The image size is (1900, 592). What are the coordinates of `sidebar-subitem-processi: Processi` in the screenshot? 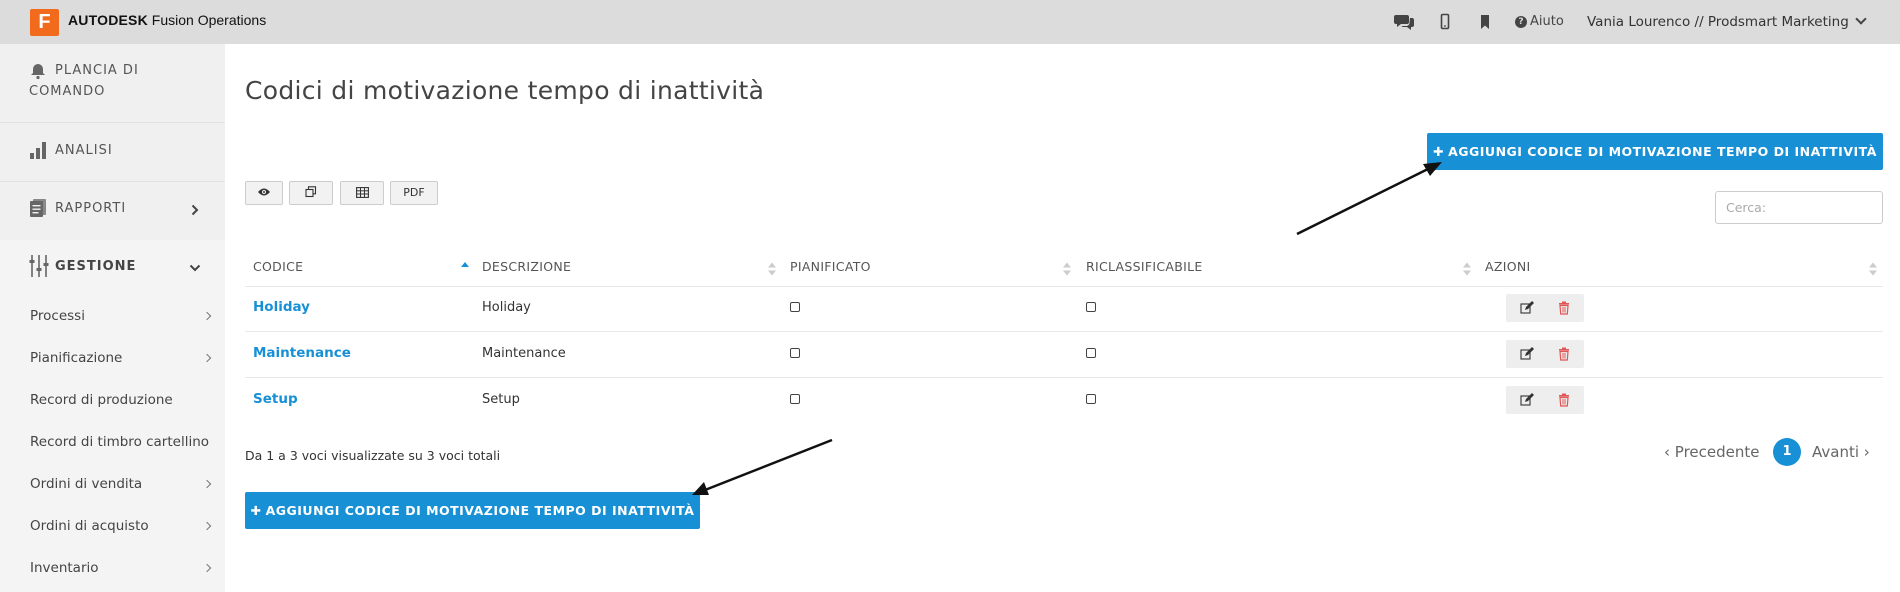 It's located at (121, 316).